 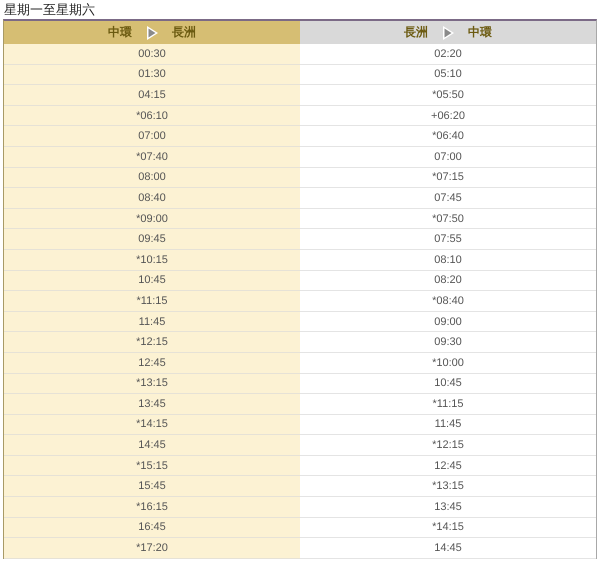 What do you see at coordinates (152, 507) in the screenshot?
I see `time-cell: *16:15` at bounding box center [152, 507].